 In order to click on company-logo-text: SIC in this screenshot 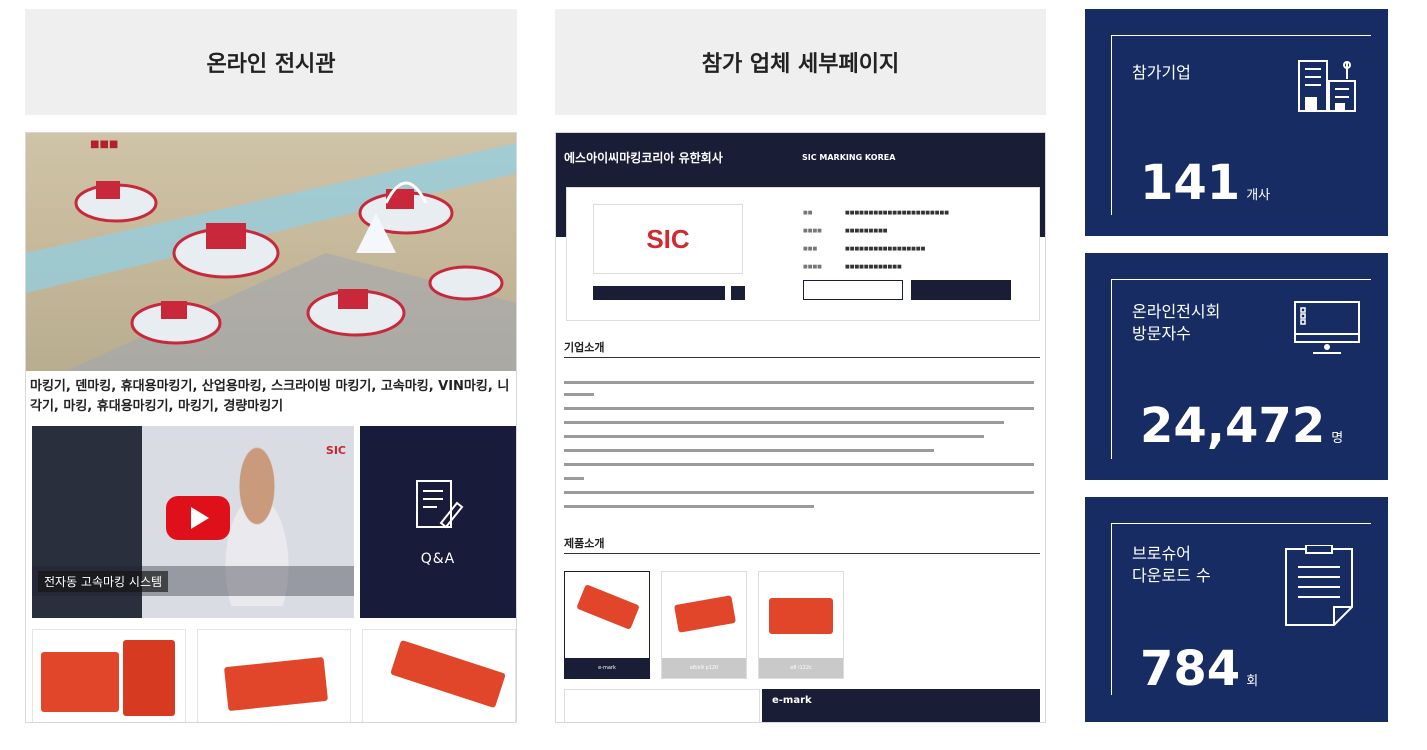, I will do `click(668, 238)`.